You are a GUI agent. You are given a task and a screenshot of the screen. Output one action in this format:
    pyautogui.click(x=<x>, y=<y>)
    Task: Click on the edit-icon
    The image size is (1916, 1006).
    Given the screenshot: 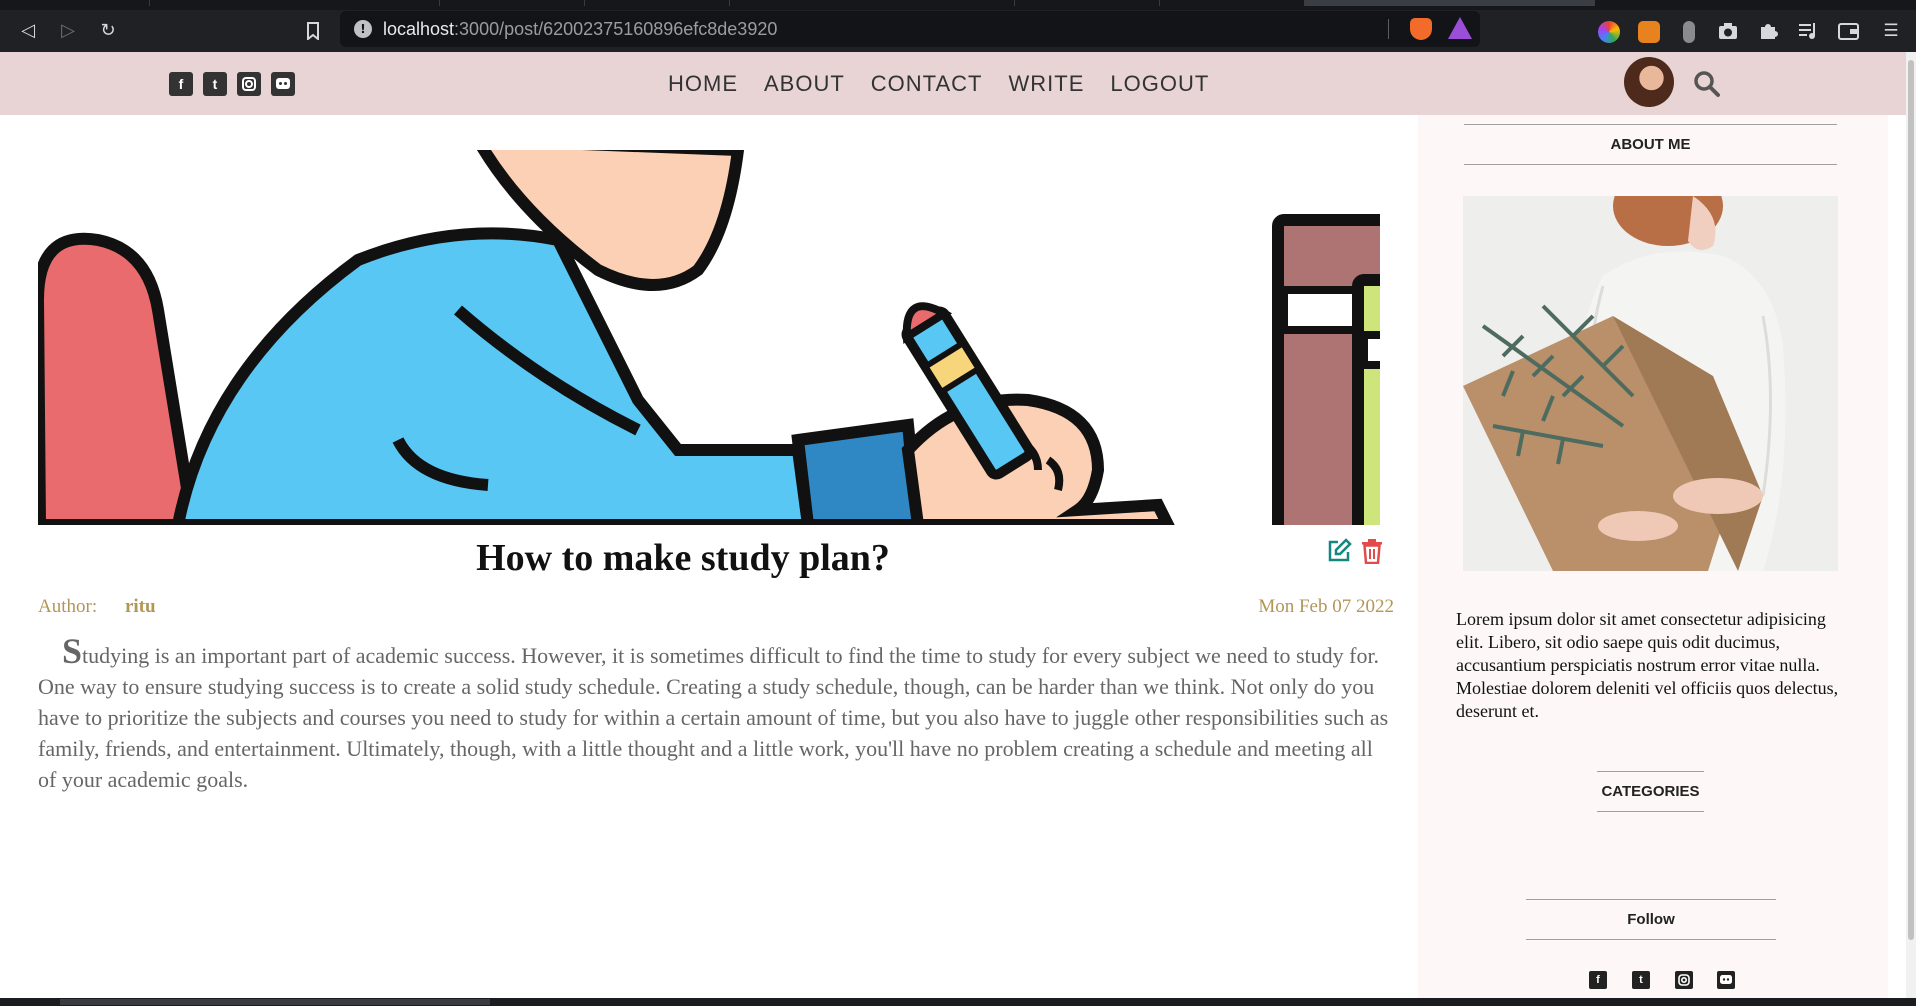 What is the action you would take?
    pyautogui.click(x=1339, y=551)
    